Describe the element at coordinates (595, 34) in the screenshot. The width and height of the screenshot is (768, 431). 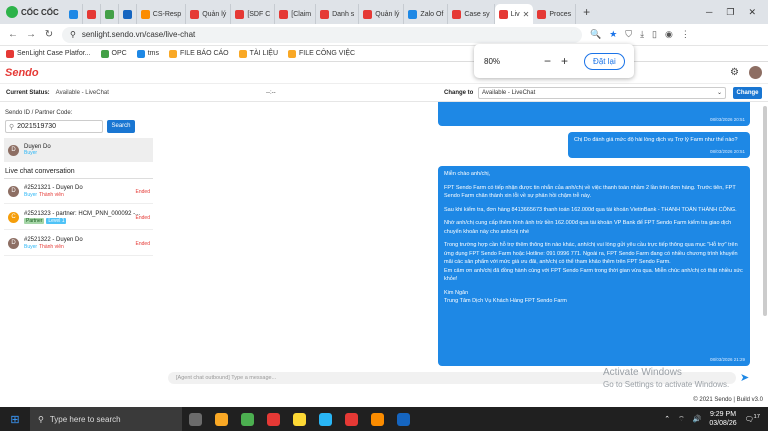
I see `zoom-icon: 🔍` at that location.